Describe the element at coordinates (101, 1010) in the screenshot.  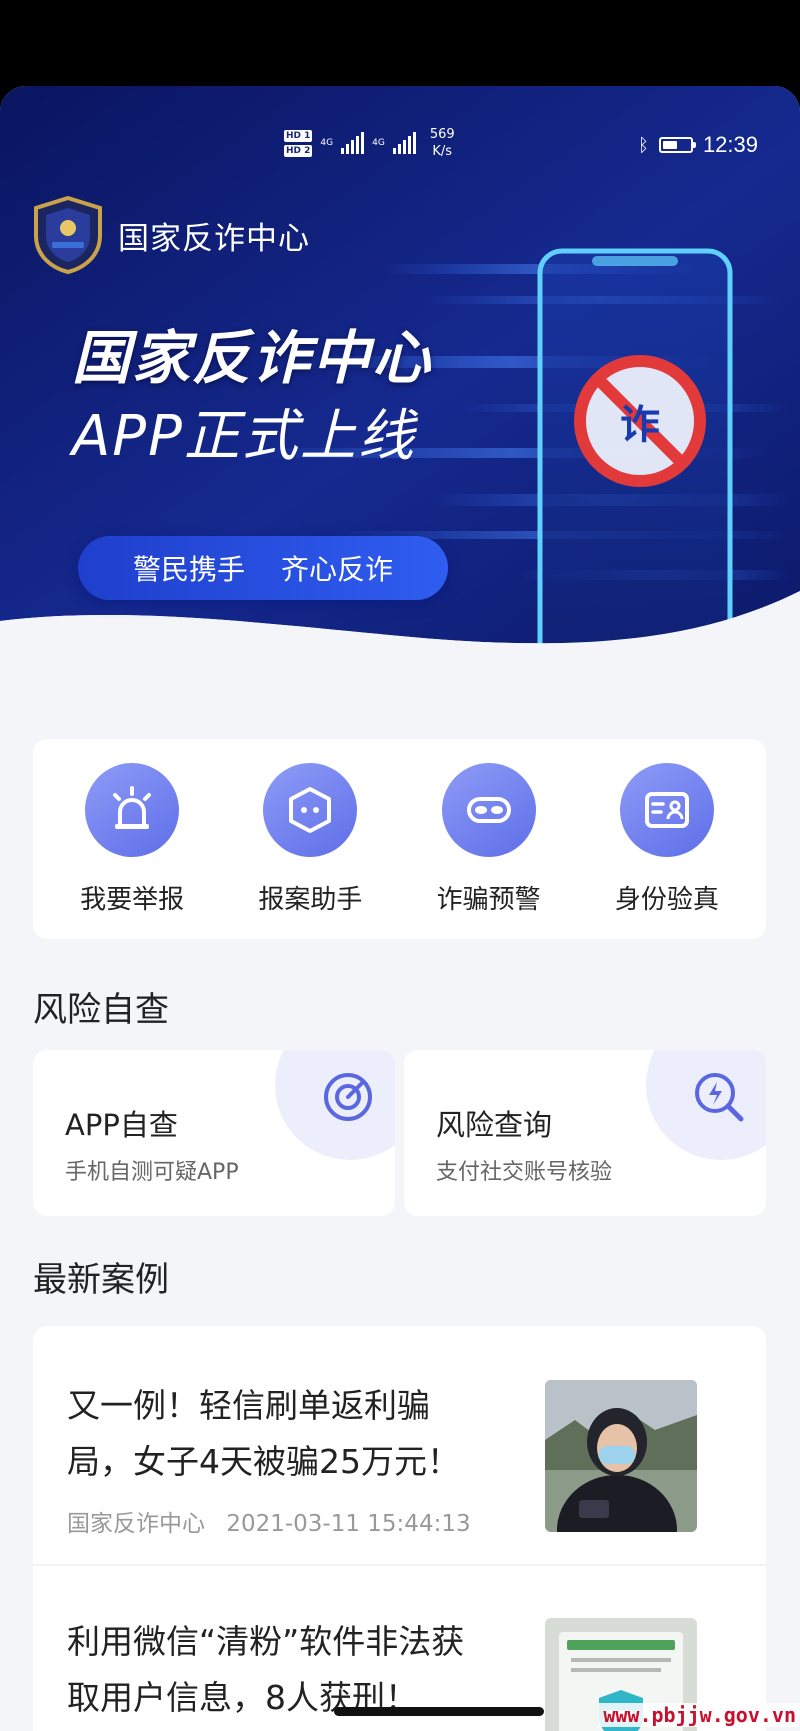
I see `risk-check-title: 风险自查` at that location.